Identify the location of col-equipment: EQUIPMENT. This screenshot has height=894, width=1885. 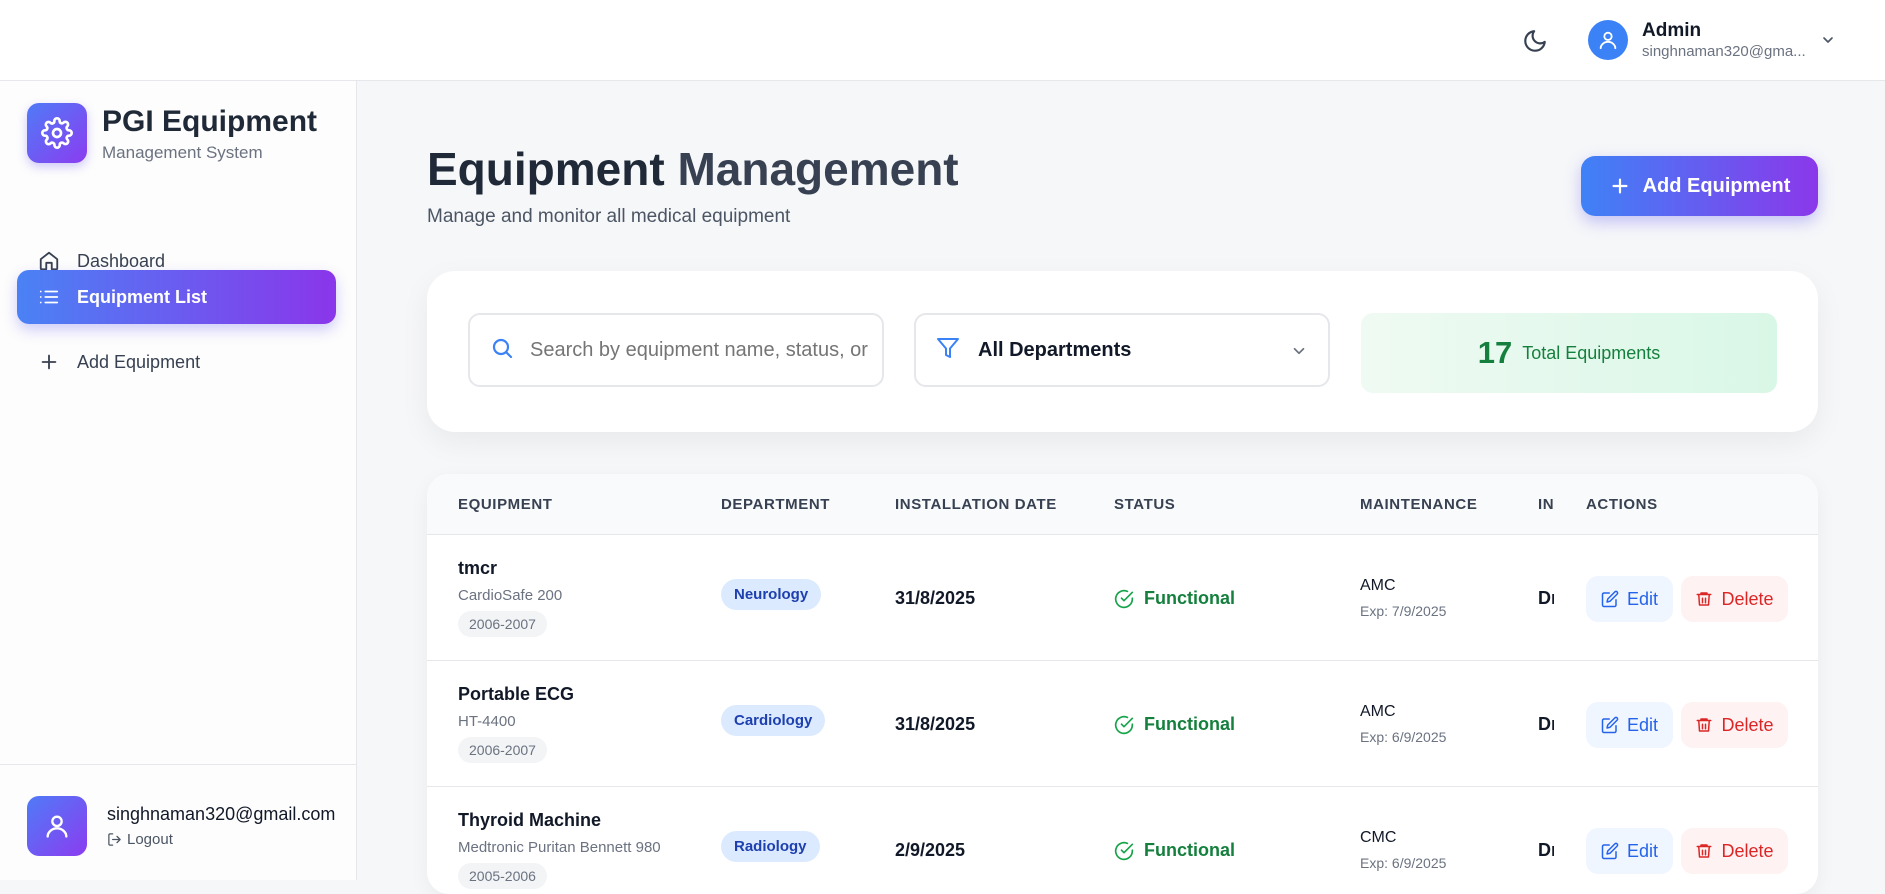
(505, 504).